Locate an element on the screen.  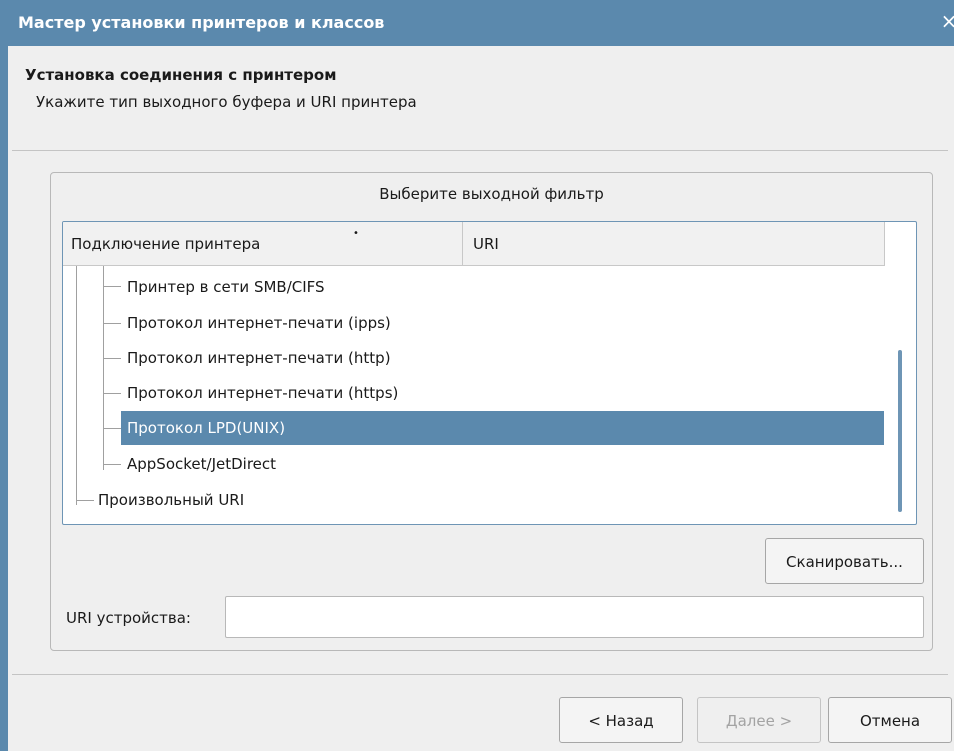
tree-item-label: Принтер в сети SMB/CIFS is located at coordinates (226, 287).